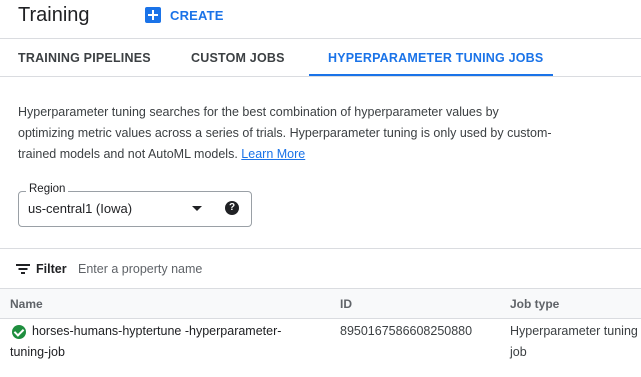 The height and width of the screenshot is (377, 641). What do you see at coordinates (153, 15) in the screenshot?
I see `add-icon` at bounding box center [153, 15].